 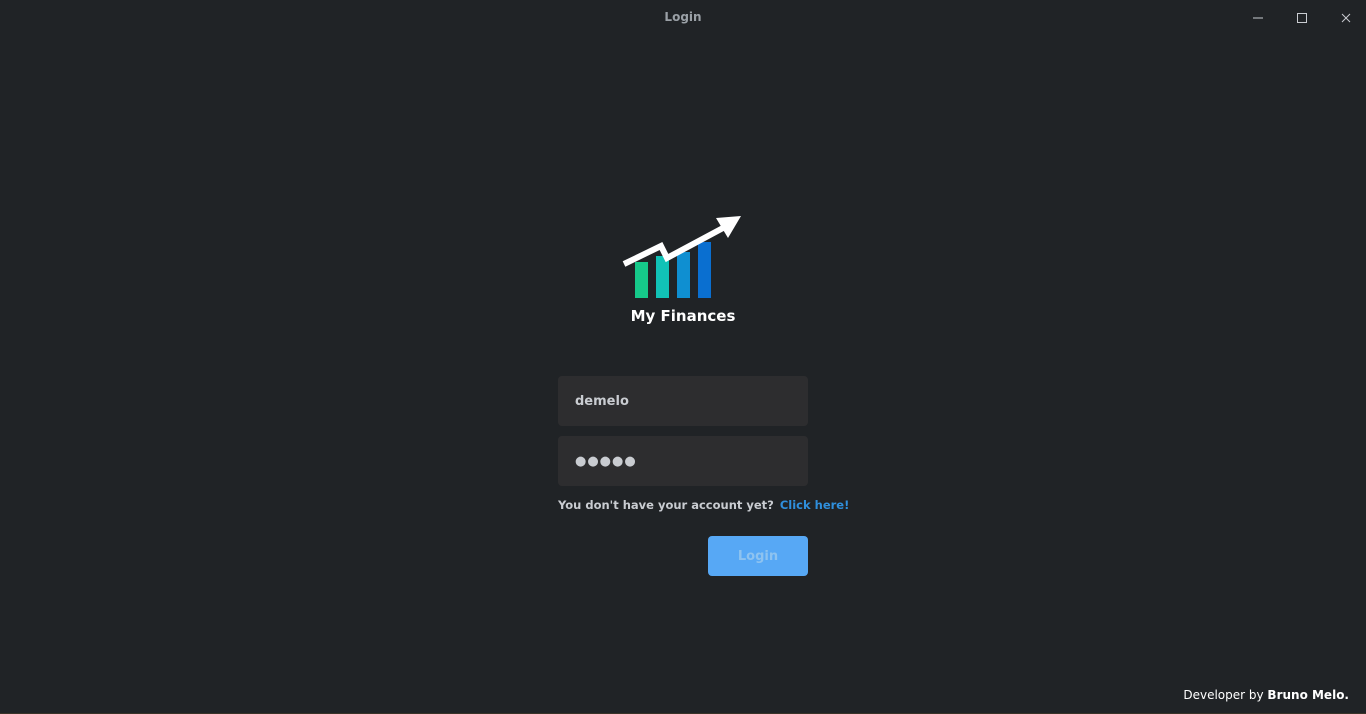 I want to click on password-value: ●●●●●, so click(x=606, y=461).